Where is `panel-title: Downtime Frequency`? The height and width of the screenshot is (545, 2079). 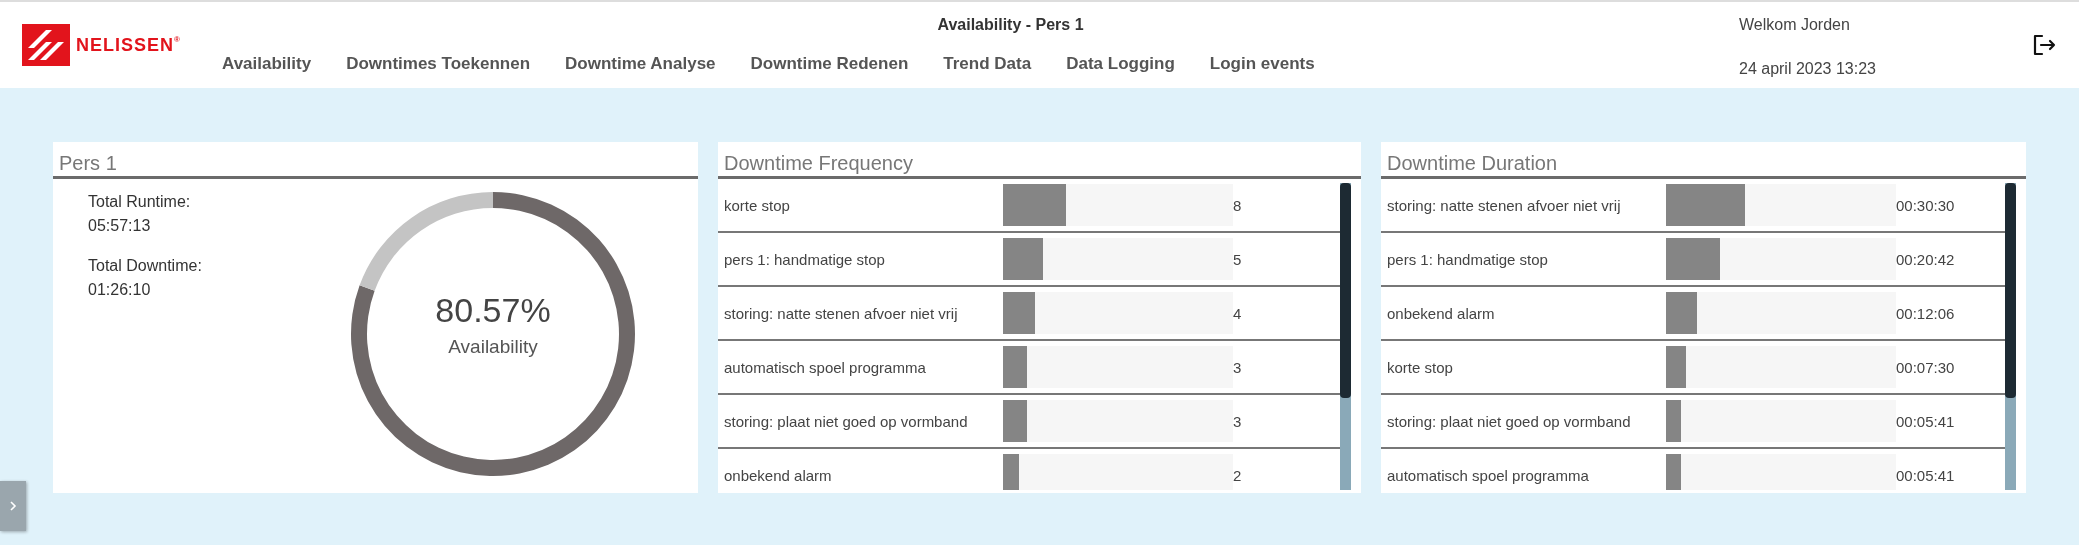 panel-title: Downtime Frequency is located at coordinates (1039, 160).